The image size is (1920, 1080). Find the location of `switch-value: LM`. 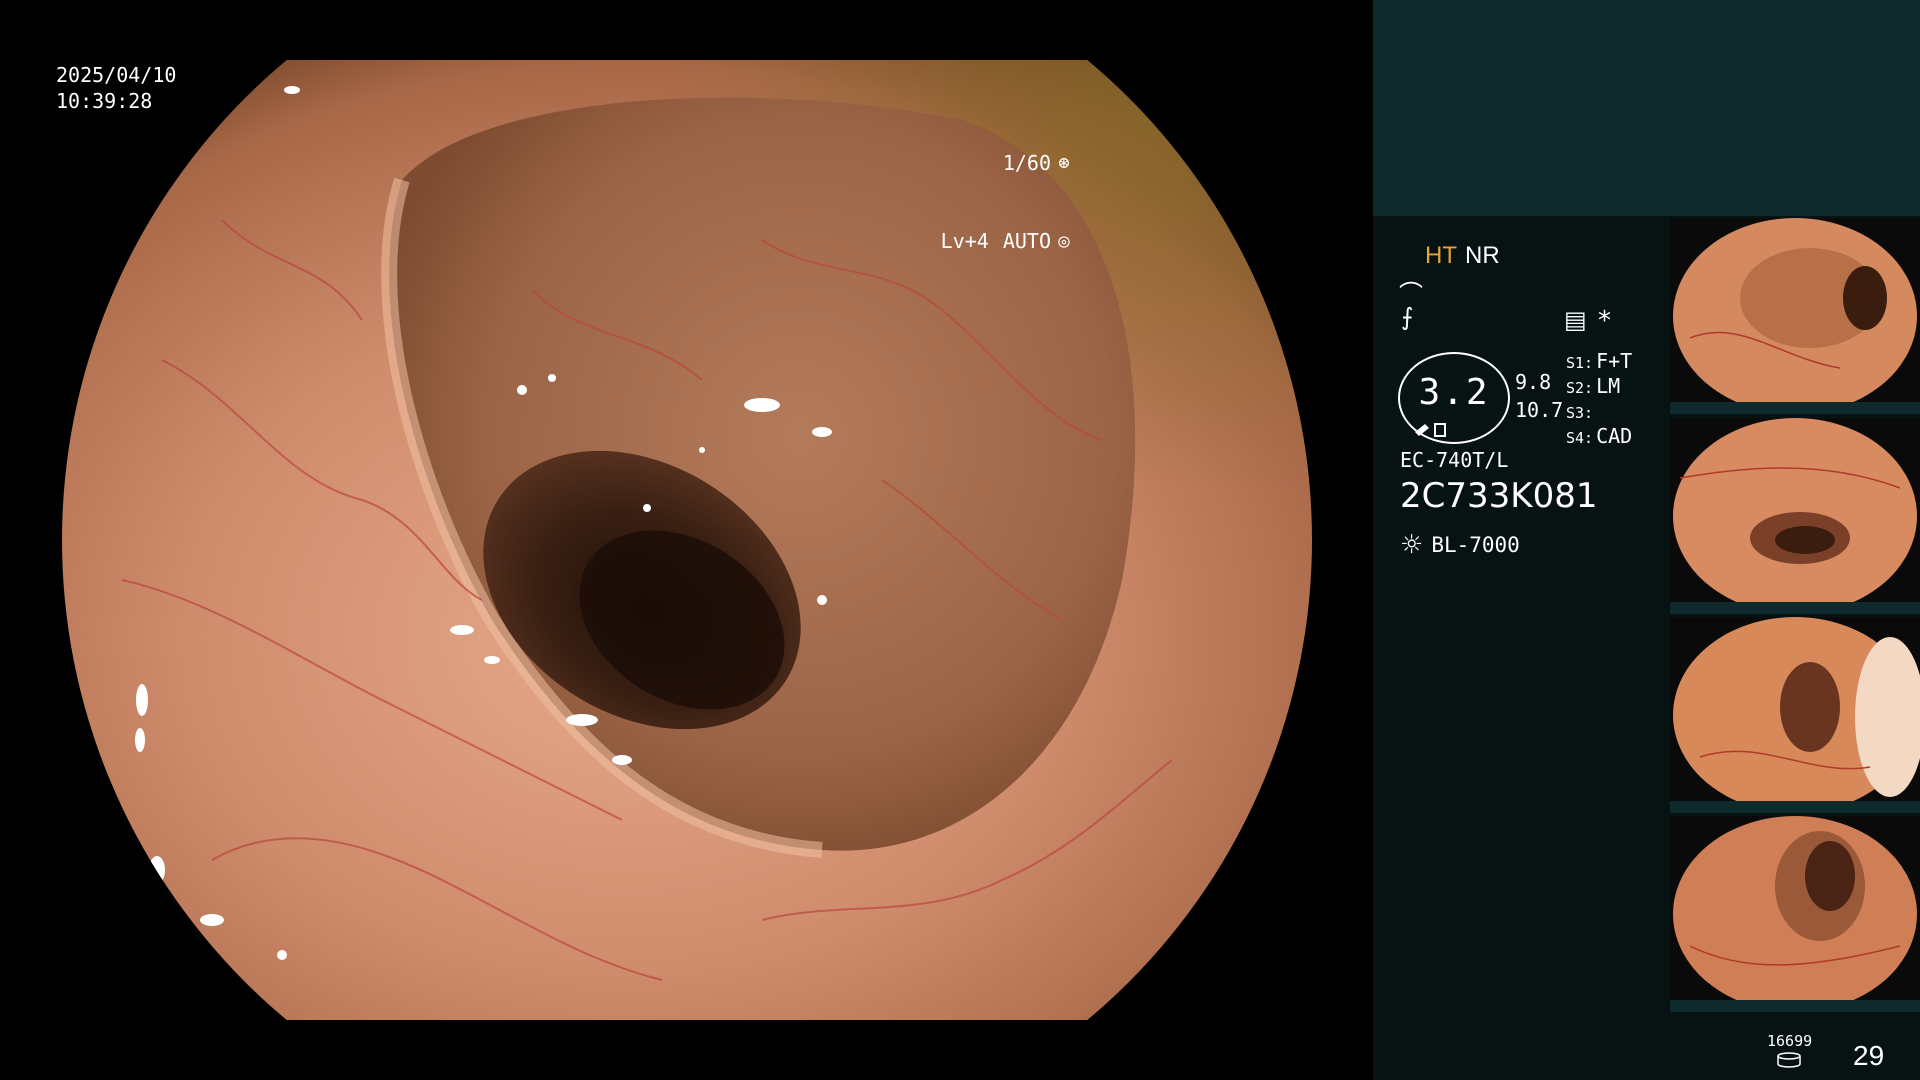

switch-value: LM is located at coordinates (1608, 386).